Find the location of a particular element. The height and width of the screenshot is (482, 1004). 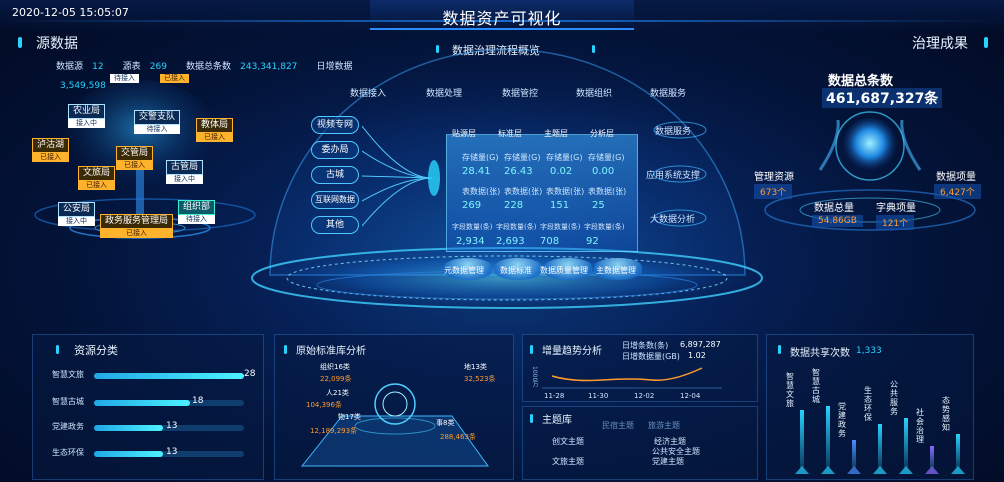

trend-line2-value: 1.02 is located at coordinates (697, 355).